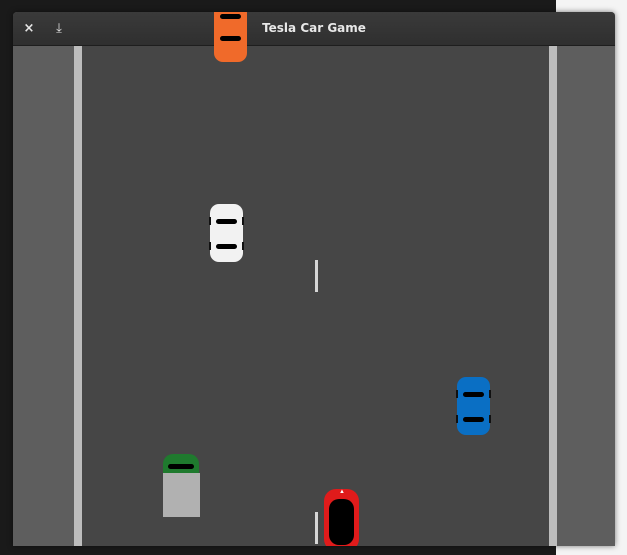 This screenshot has height=555, width=627. What do you see at coordinates (43, 296) in the screenshot?
I see `left-shoulder` at bounding box center [43, 296].